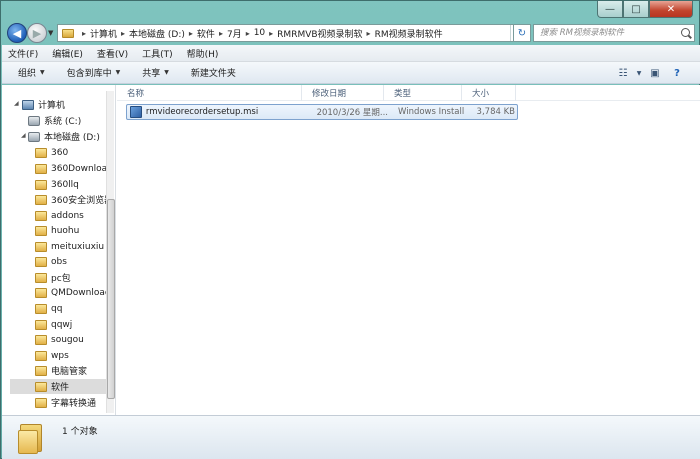 Image resolution: width=700 pixels, height=459 pixels. I want to click on preview-pane-icon: ▣, so click(655, 73).